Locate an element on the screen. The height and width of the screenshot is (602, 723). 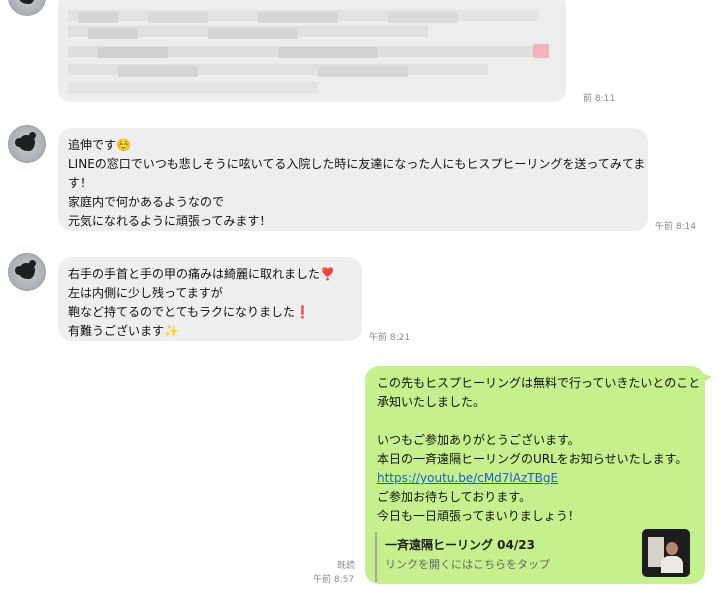
link-preview-subtitle: リンクを開くにはこちらをタップ is located at coordinates (467, 564).